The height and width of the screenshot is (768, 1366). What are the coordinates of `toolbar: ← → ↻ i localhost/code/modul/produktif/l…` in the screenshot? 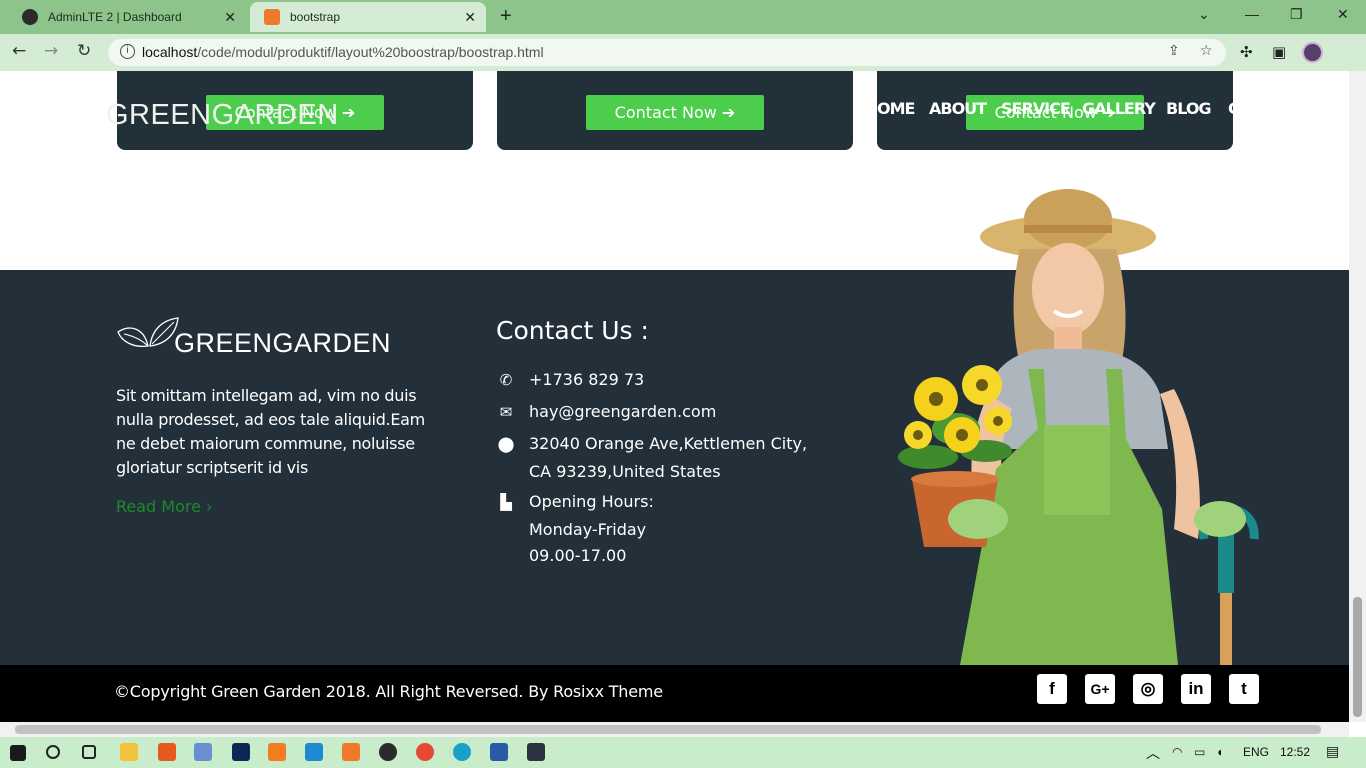 It's located at (683, 52).